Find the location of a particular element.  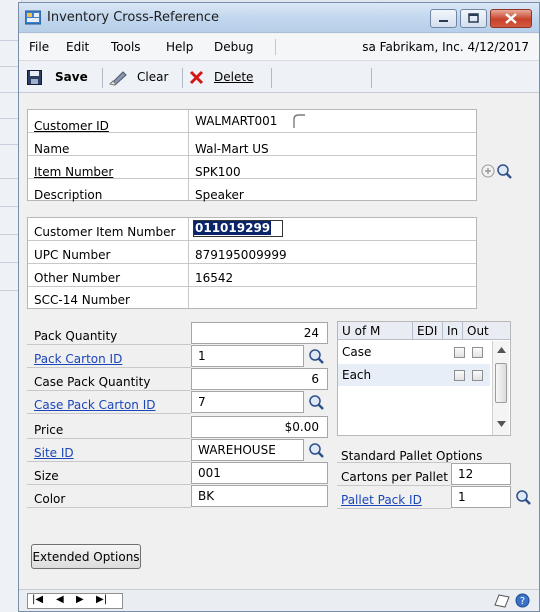

color-label: Color is located at coordinates (50, 499).